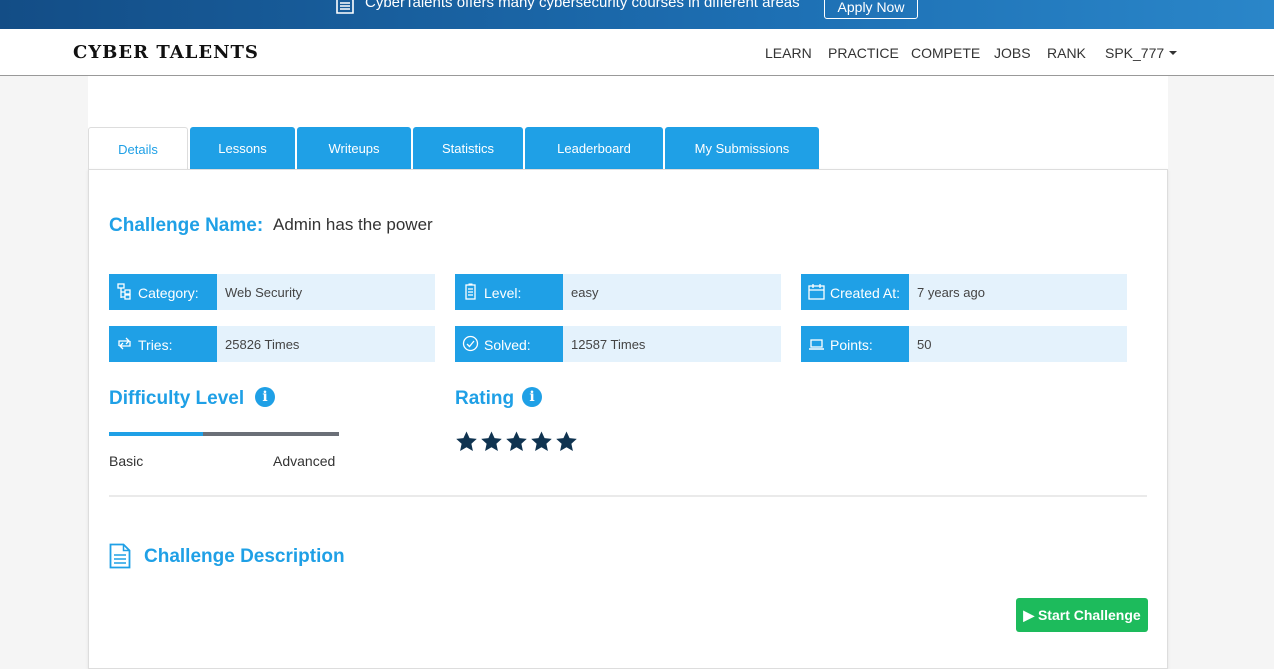 The width and height of the screenshot is (1274, 669). What do you see at coordinates (224, 434) in the screenshot?
I see `difficulty-bar` at bounding box center [224, 434].